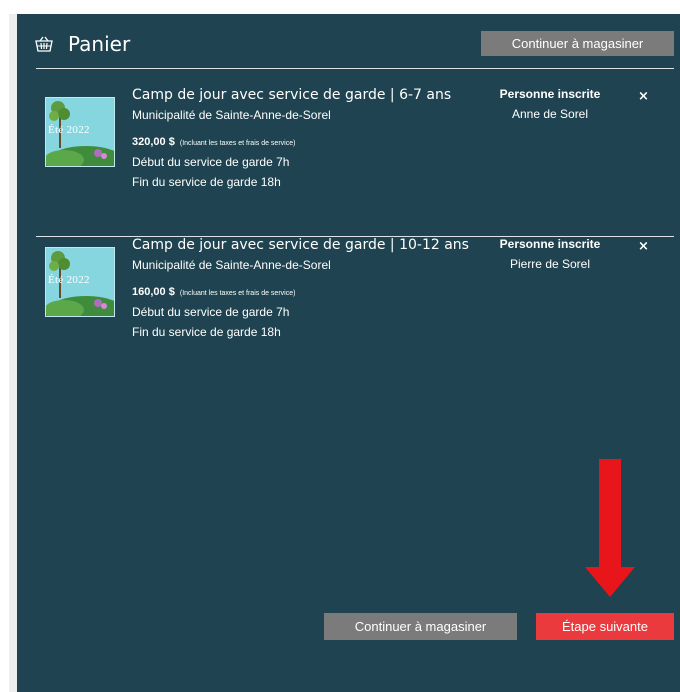 The image size is (680, 692). Describe the element at coordinates (577, 43) in the screenshot. I see `continue-shopping-button-top: Continuer à magasiner` at that location.